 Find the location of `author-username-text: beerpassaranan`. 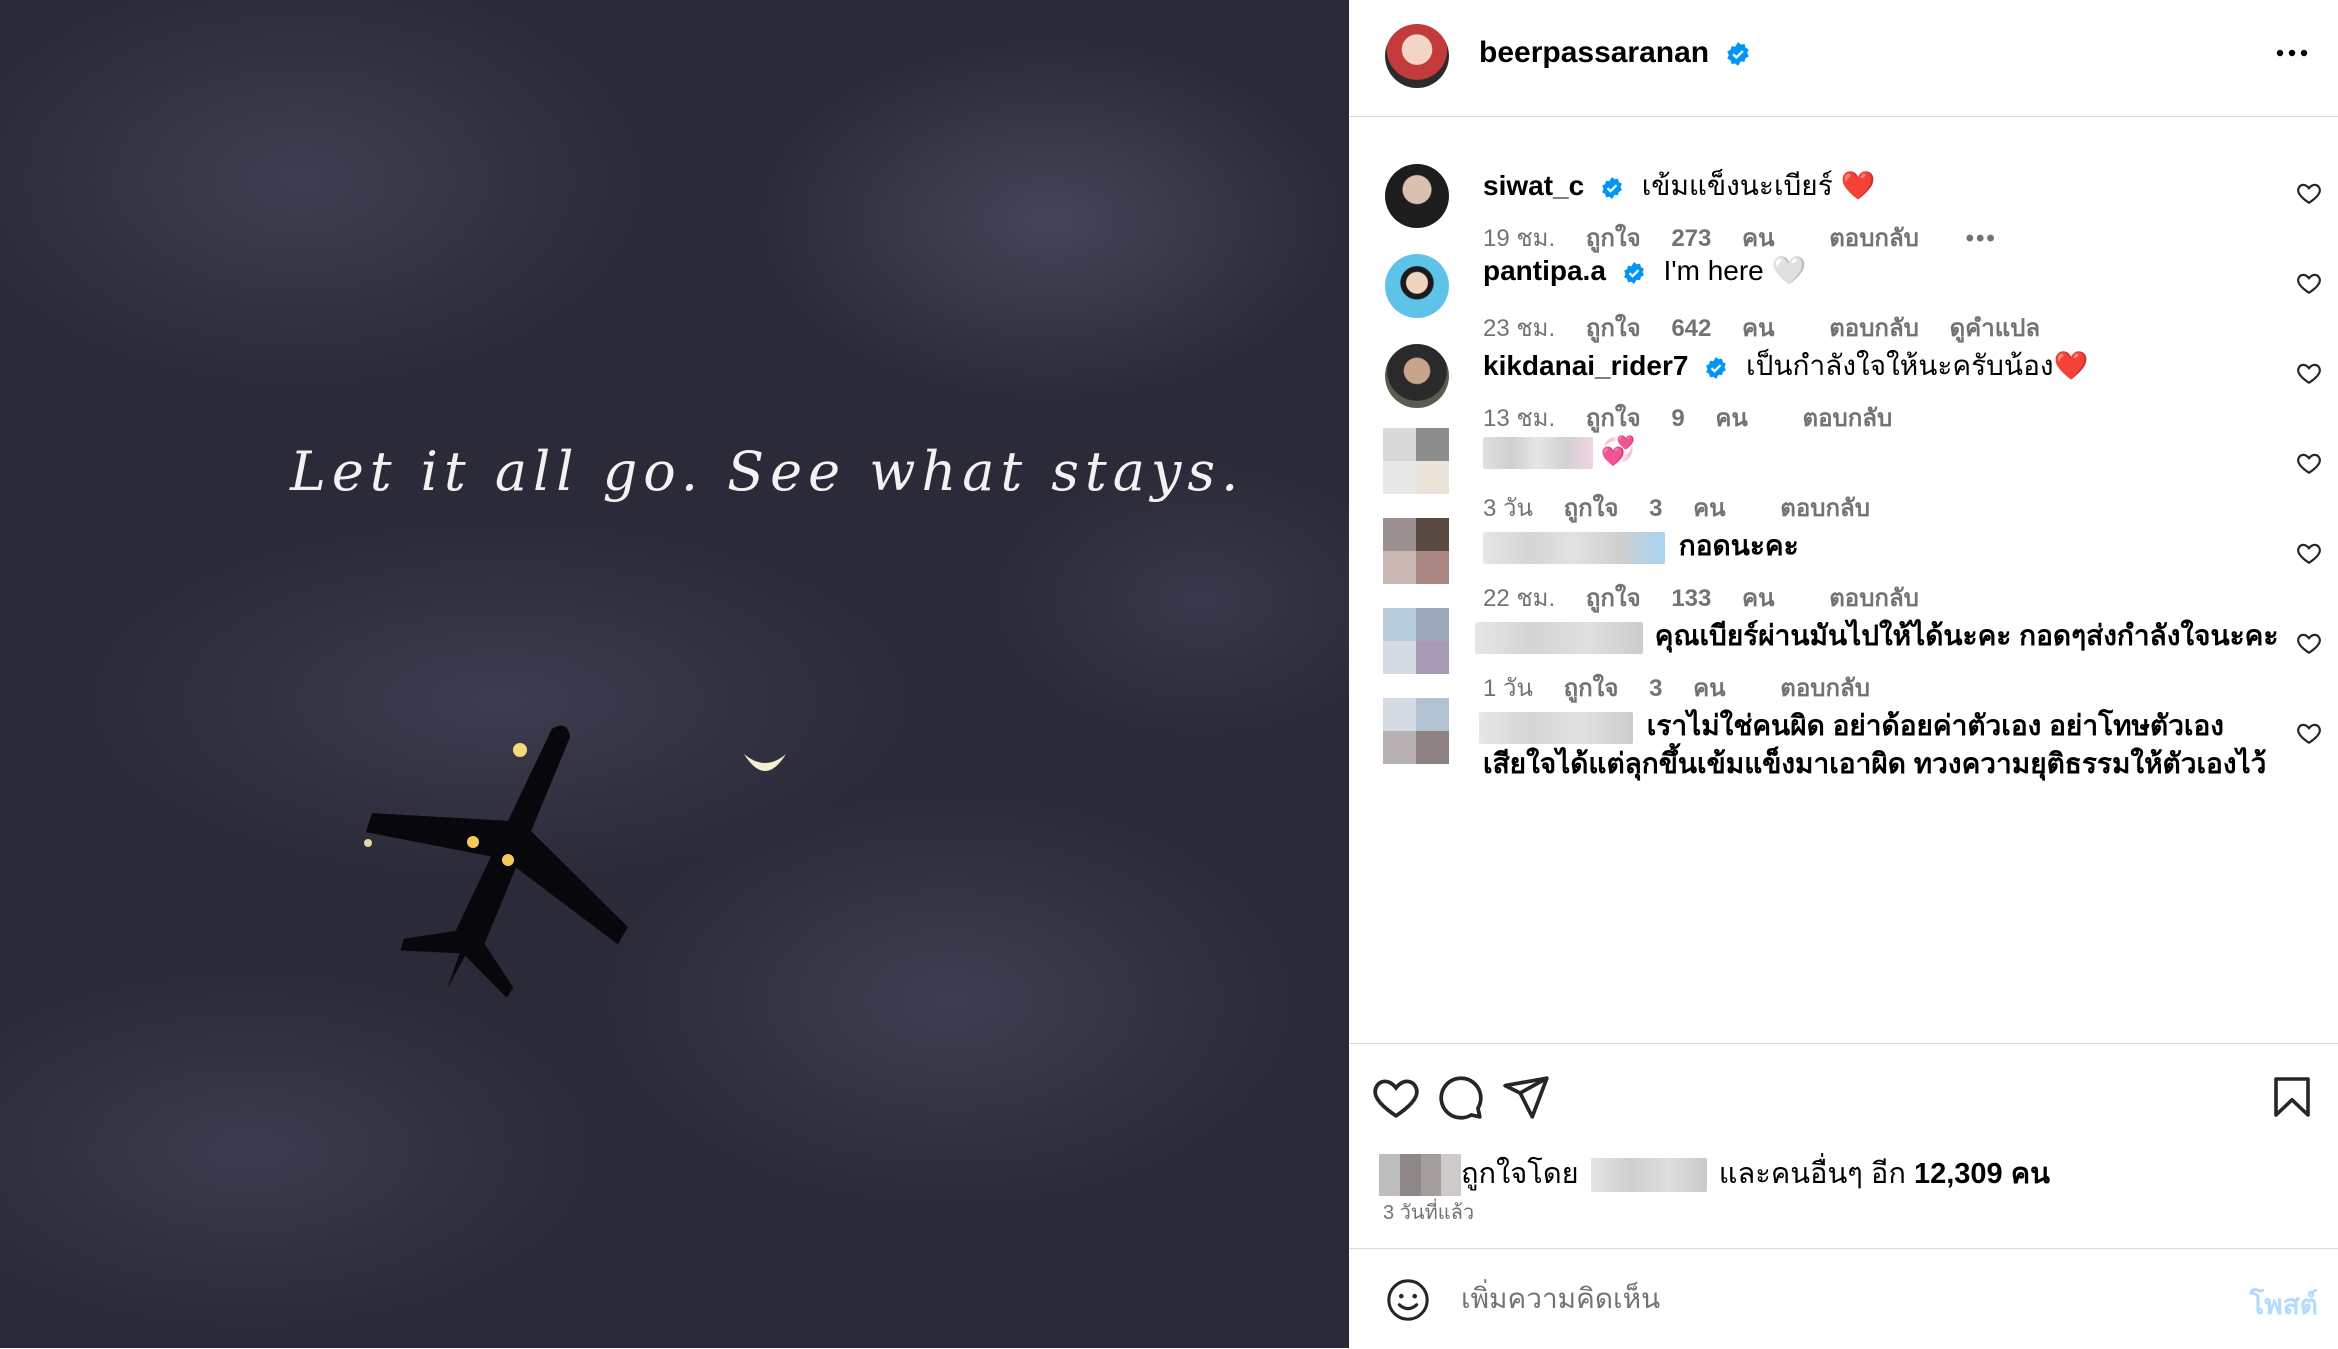

author-username-text: beerpassaranan is located at coordinates (1594, 52).